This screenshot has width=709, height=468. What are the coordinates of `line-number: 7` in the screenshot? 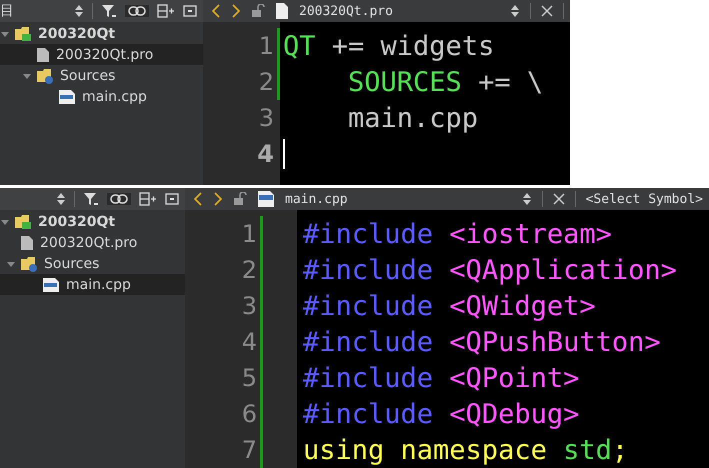 It's located at (249, 450).